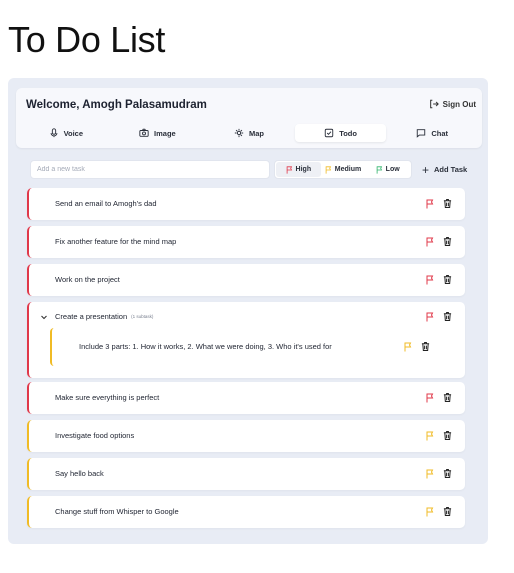 This screenshot has width=514, height=573. I want to click on green-flag-icon, so click(379, 169).